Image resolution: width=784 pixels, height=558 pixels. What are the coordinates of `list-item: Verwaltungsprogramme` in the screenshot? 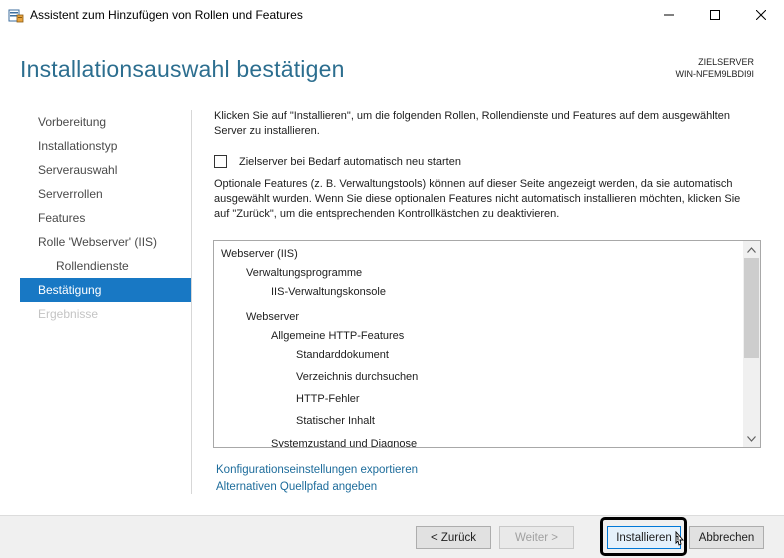 It's located at (304, 273).